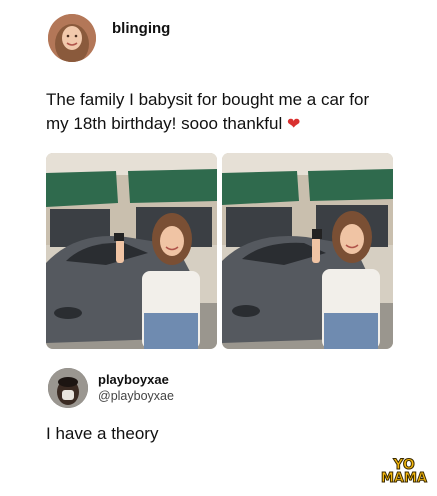  I want to click on logo-line-2: MAMA, so click(404, 478).